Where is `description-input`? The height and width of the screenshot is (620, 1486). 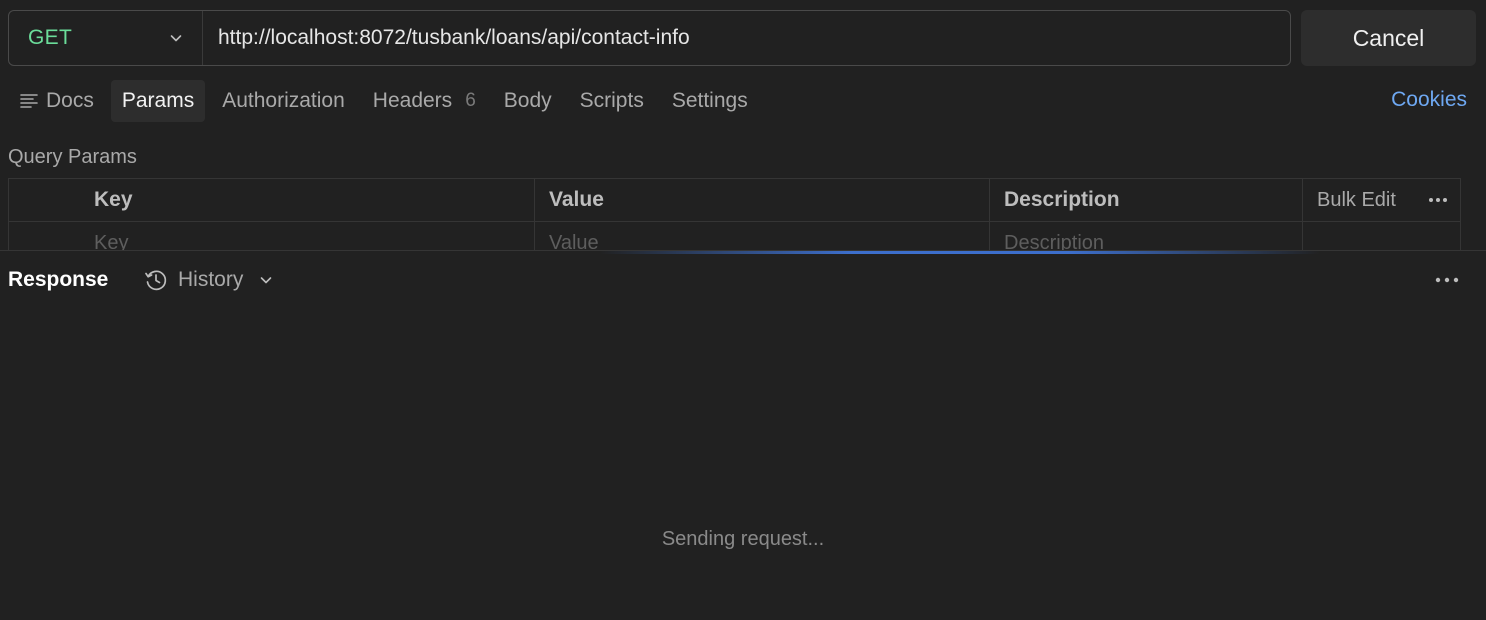 description-input is located at coordinates (1153, 241).